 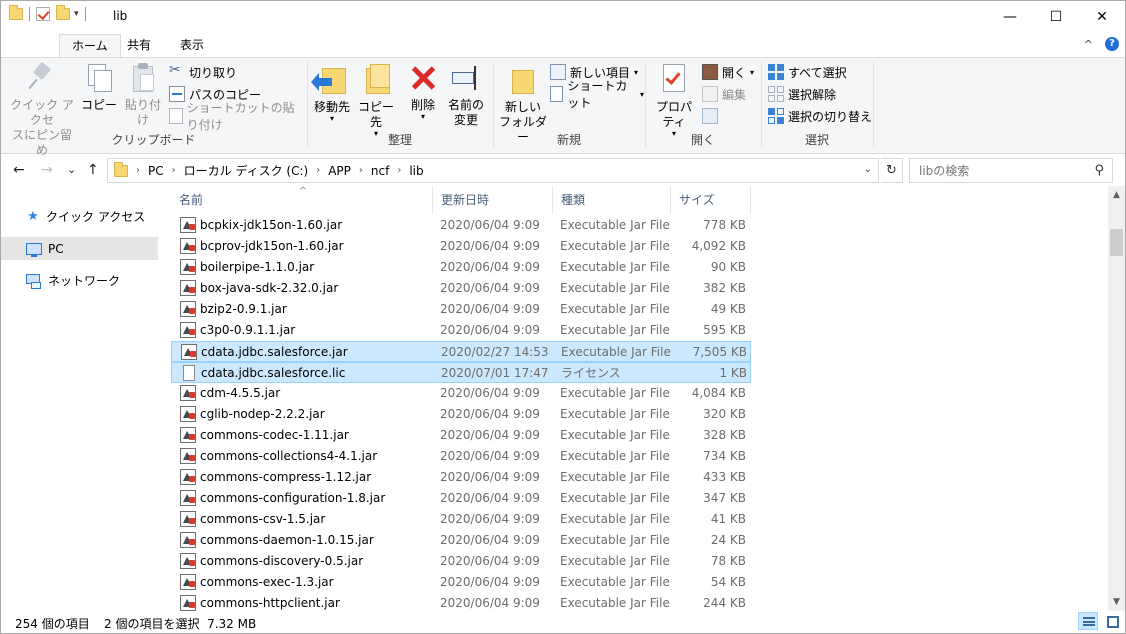 I want to click on large-icons-view-button, so click(x=1112, y=621).